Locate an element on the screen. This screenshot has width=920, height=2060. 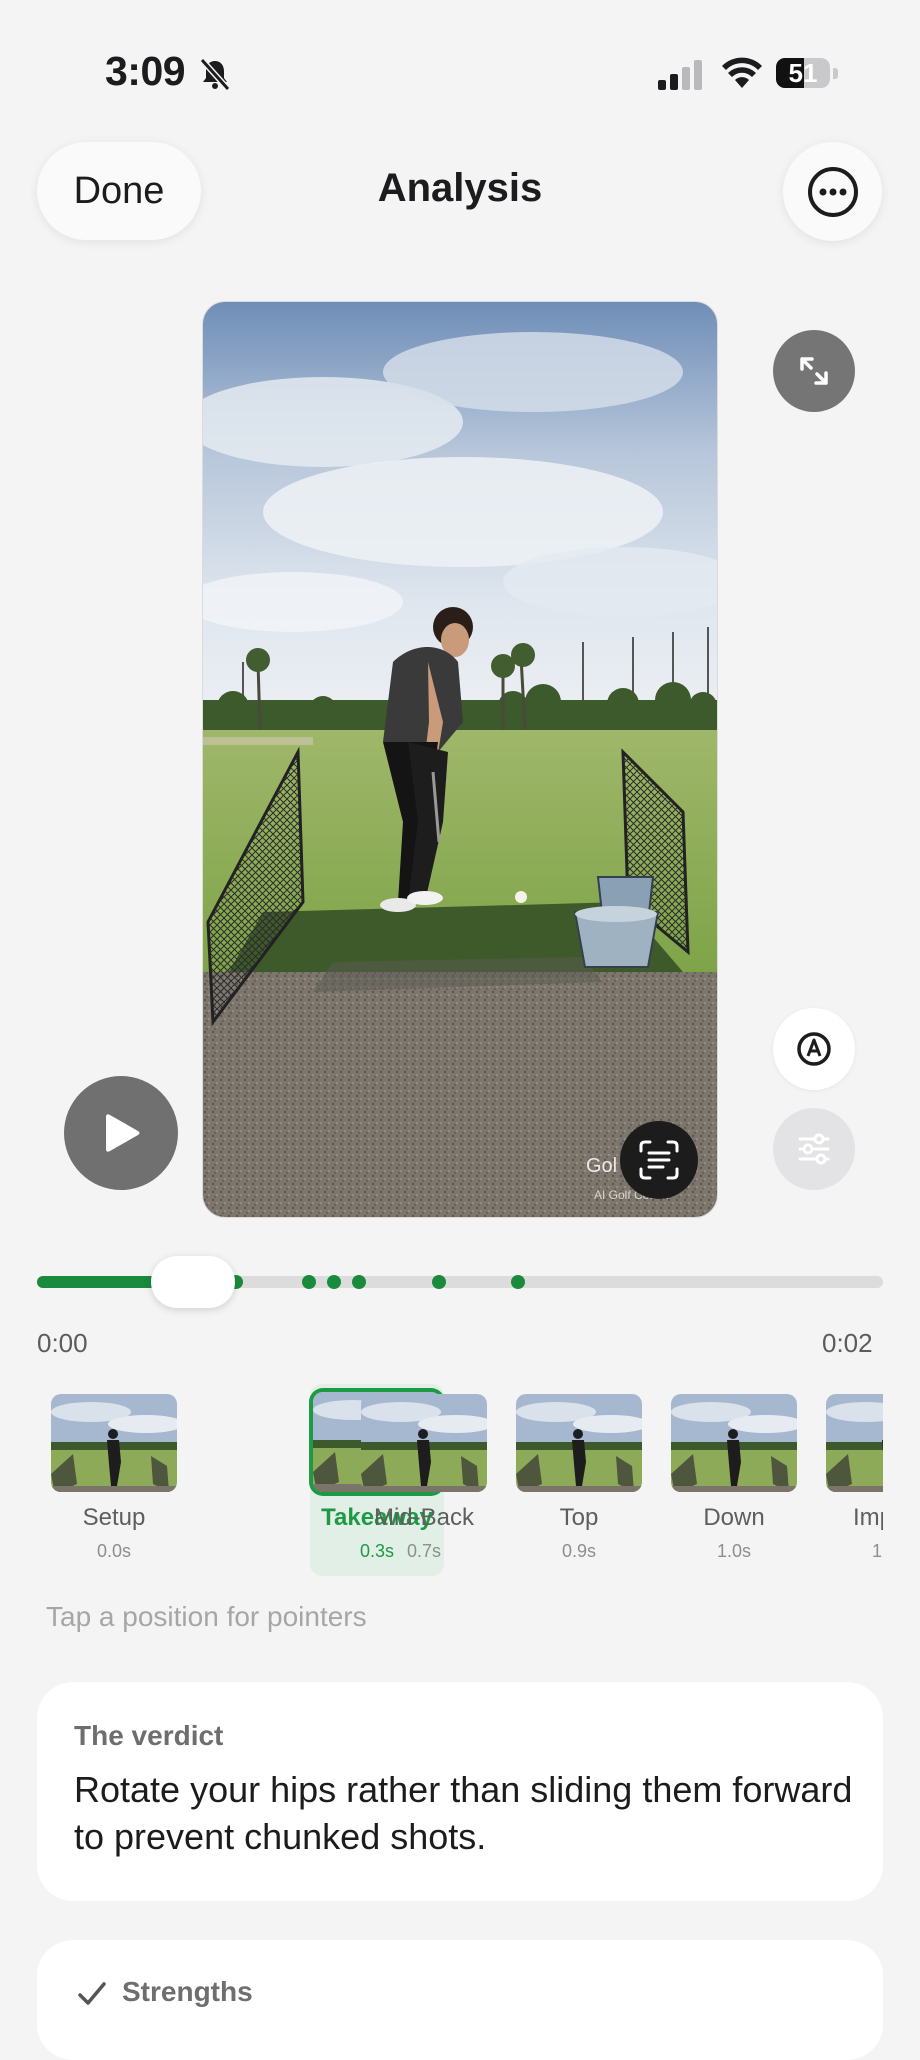
sliders-icon is located at coordinates (814, 1149).